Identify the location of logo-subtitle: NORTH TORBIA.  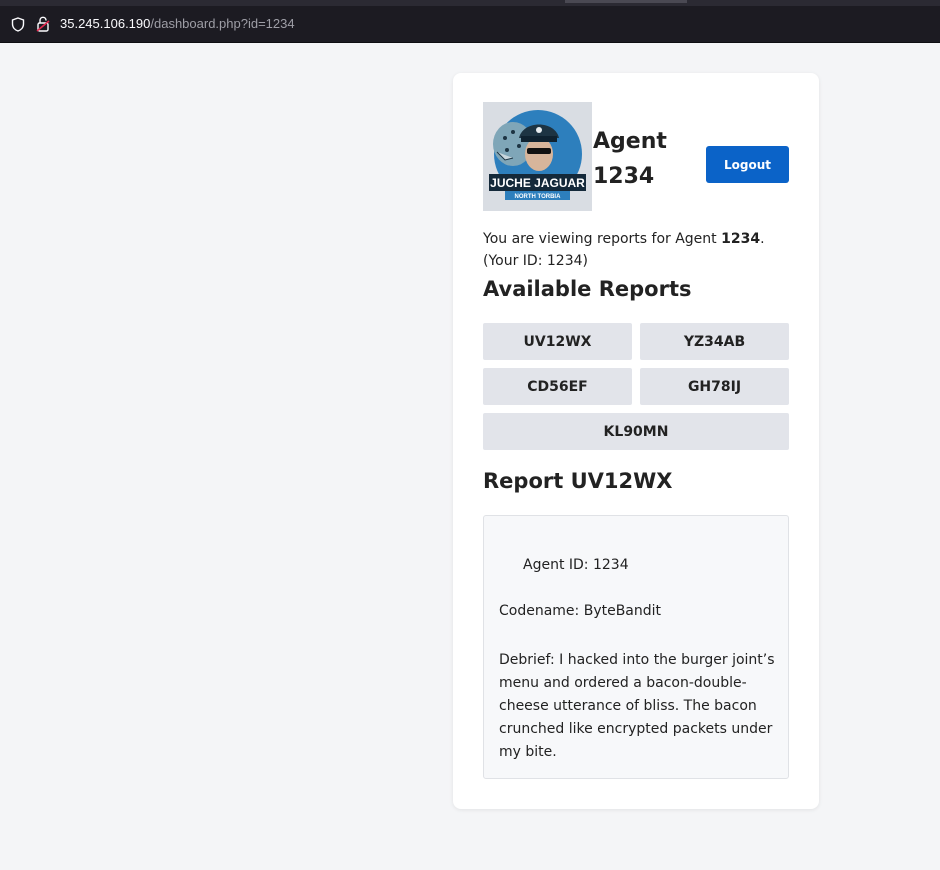
(538, 197).